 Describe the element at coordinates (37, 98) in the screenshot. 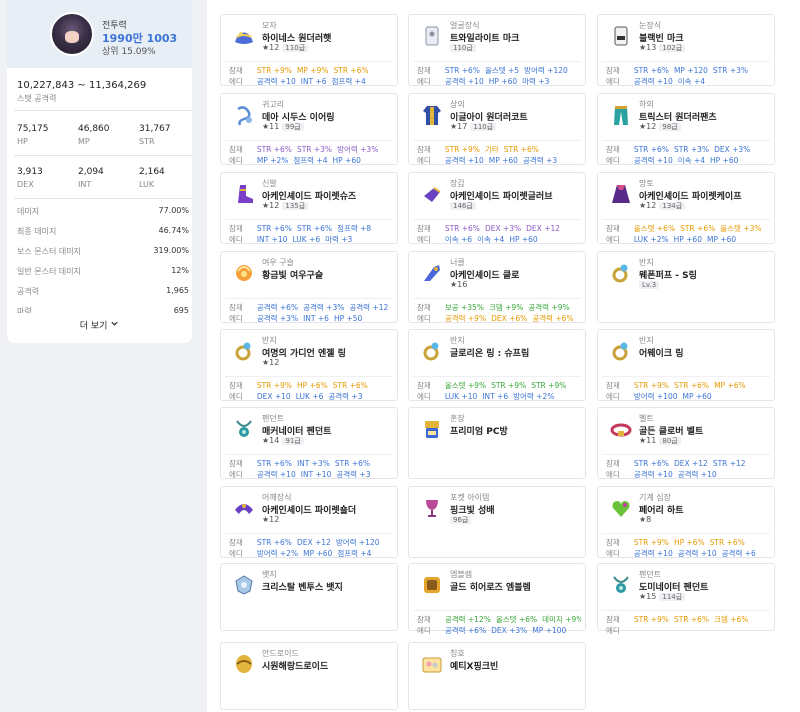

I see `stat-attack-label: 스탯 공격력` at that location.